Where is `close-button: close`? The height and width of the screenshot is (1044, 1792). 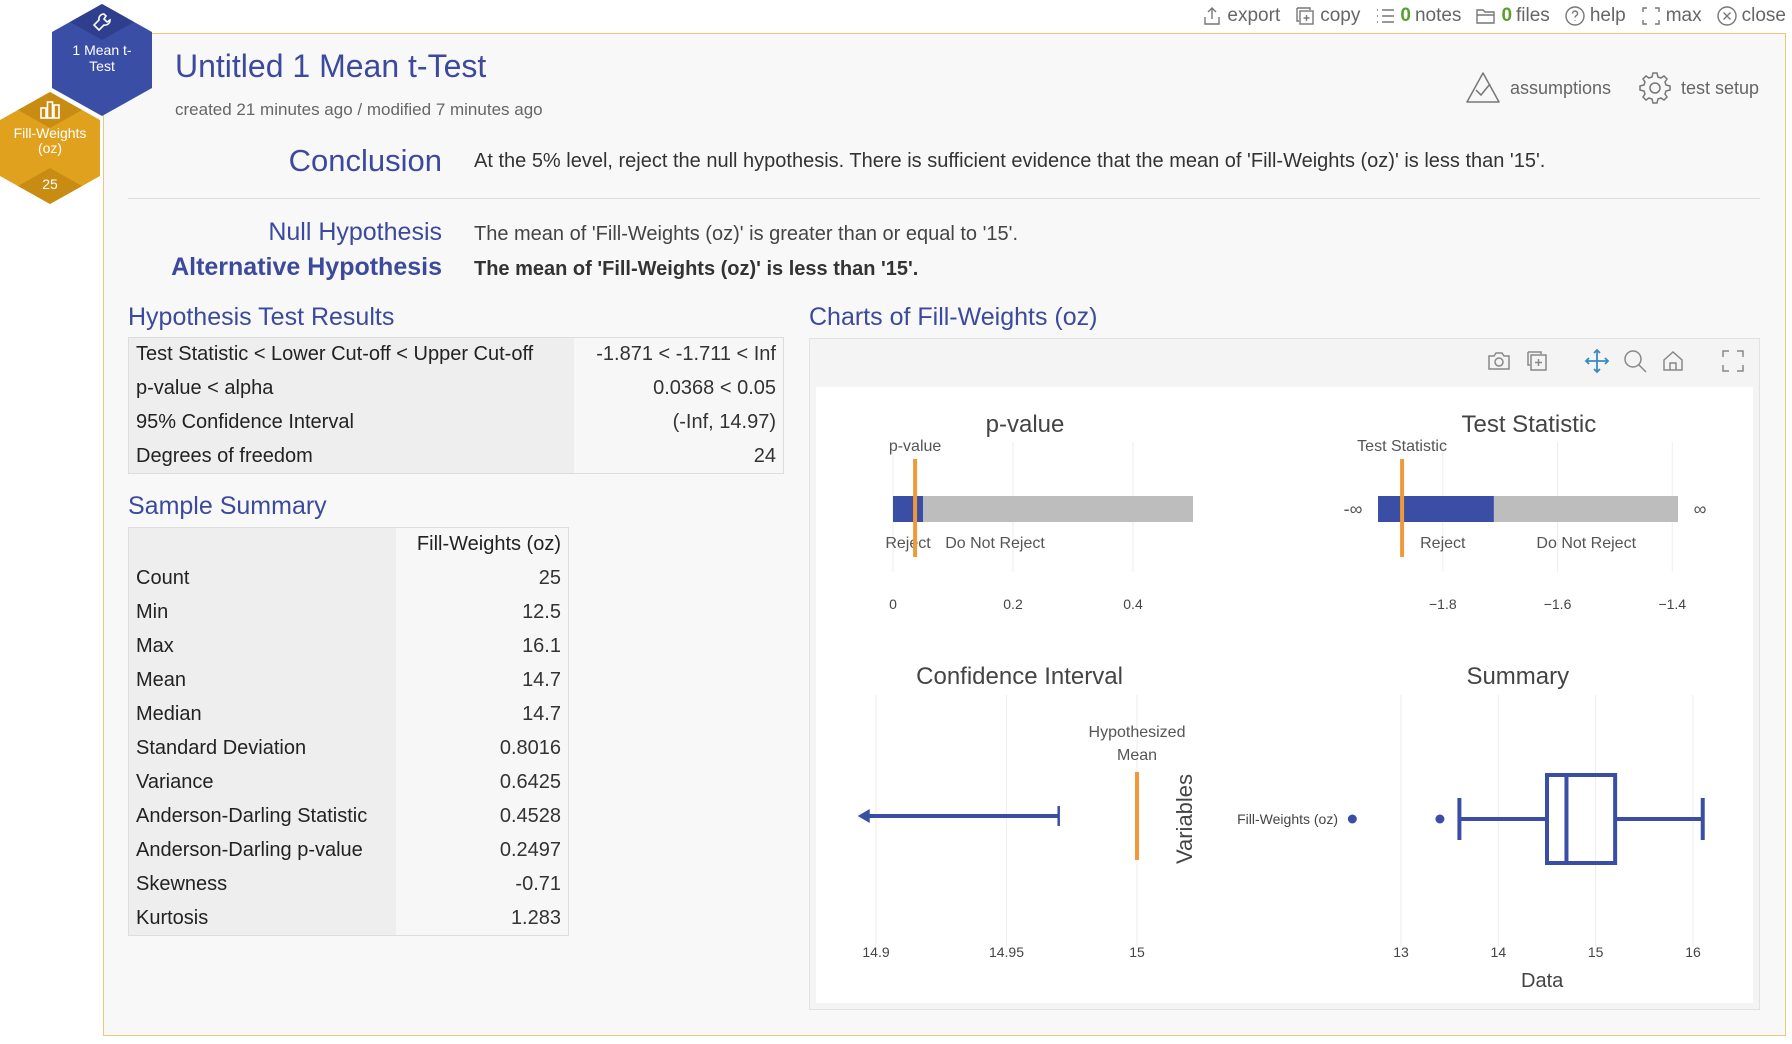
close-button: close is located at coordinates (1751, 16).